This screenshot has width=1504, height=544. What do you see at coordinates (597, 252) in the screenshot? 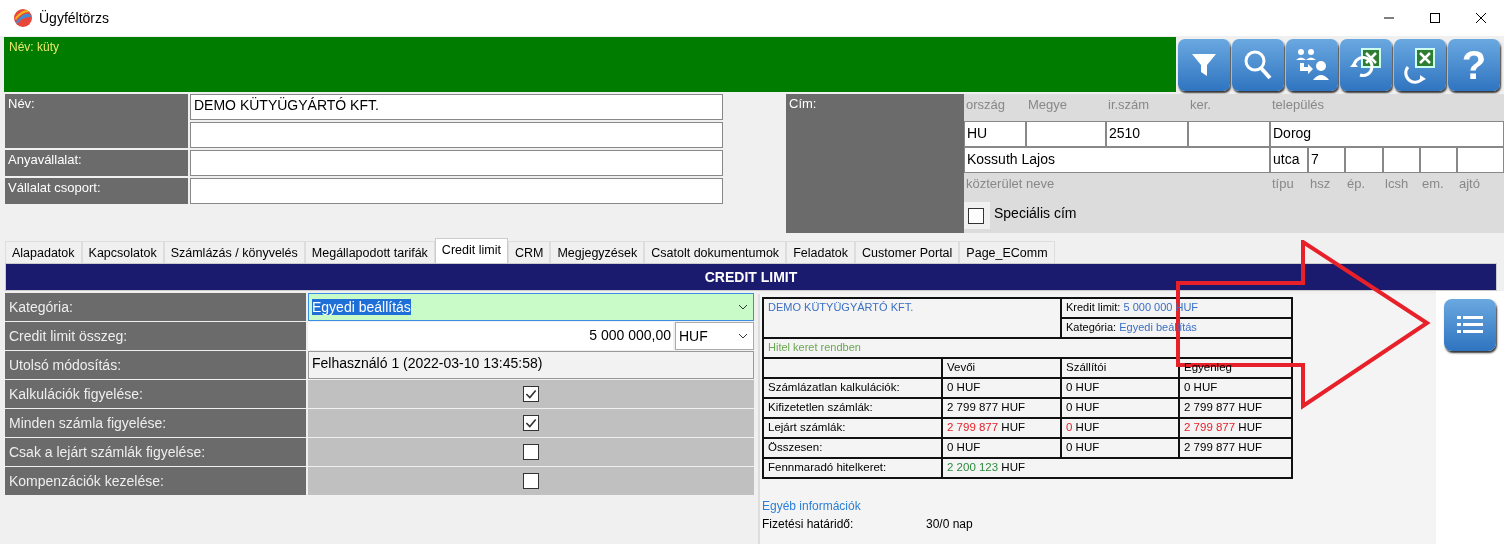
I see `tab: Megjegyzések` at bounding box center [597, 252].